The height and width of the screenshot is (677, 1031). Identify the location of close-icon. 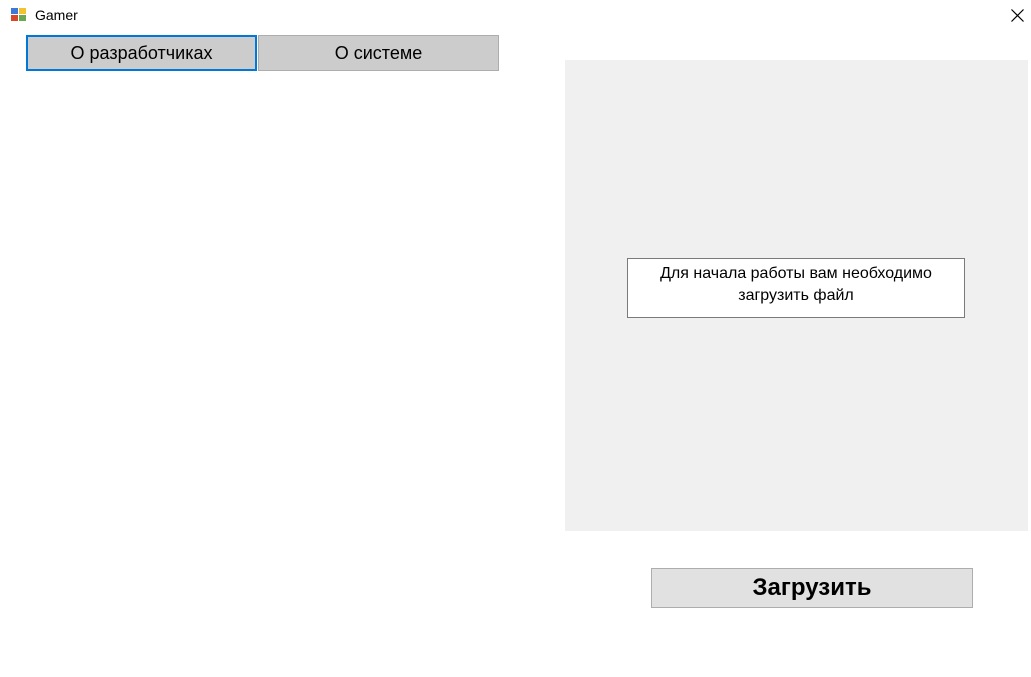
(1017, 15).